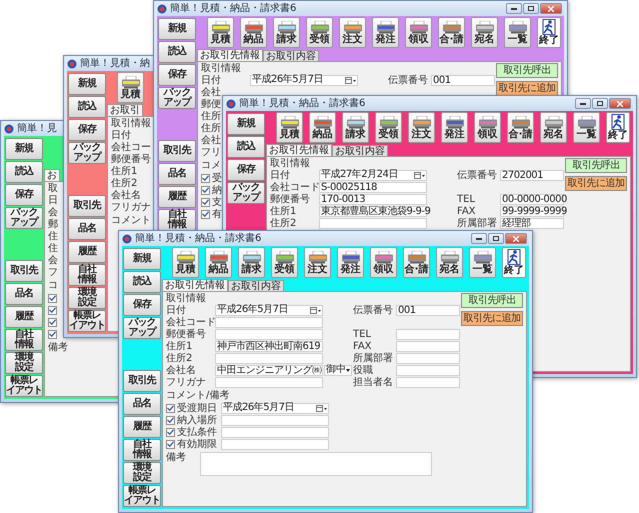  Describe the element at coordinates (269, 370) in the screenshot. I see `input-field: 中田エンジニアリング㈱` at that location.